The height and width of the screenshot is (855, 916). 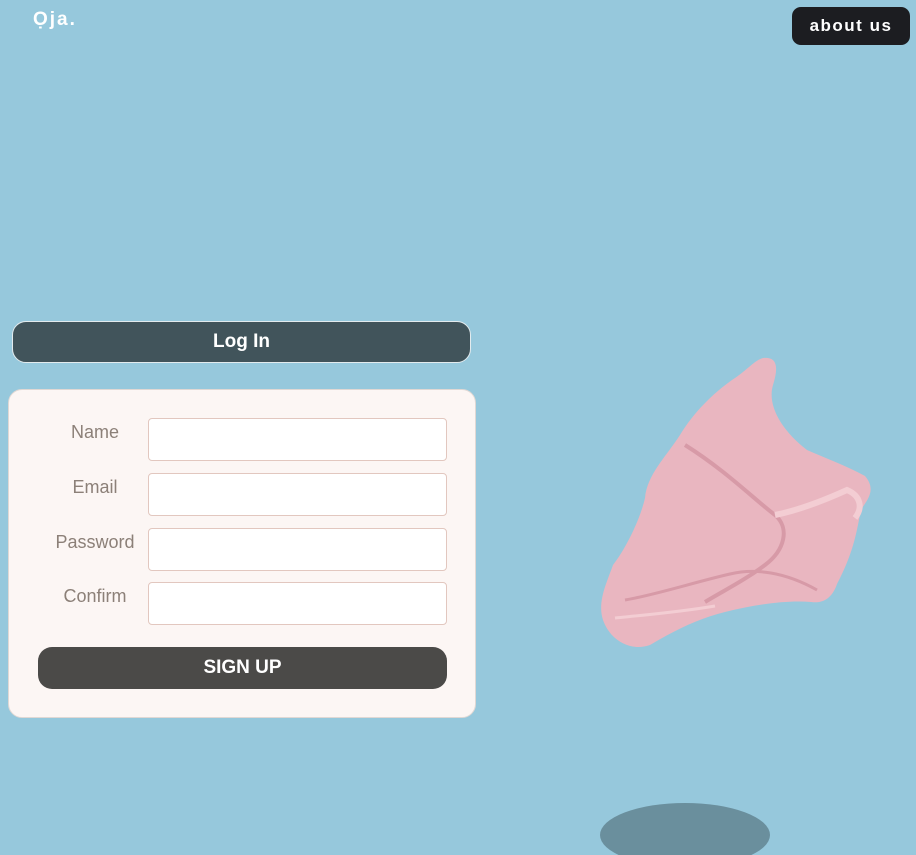 What do you see at coordinates (95, 487) in the screenshot?
I see `email-label: Email` at bounding box center [95, 487].